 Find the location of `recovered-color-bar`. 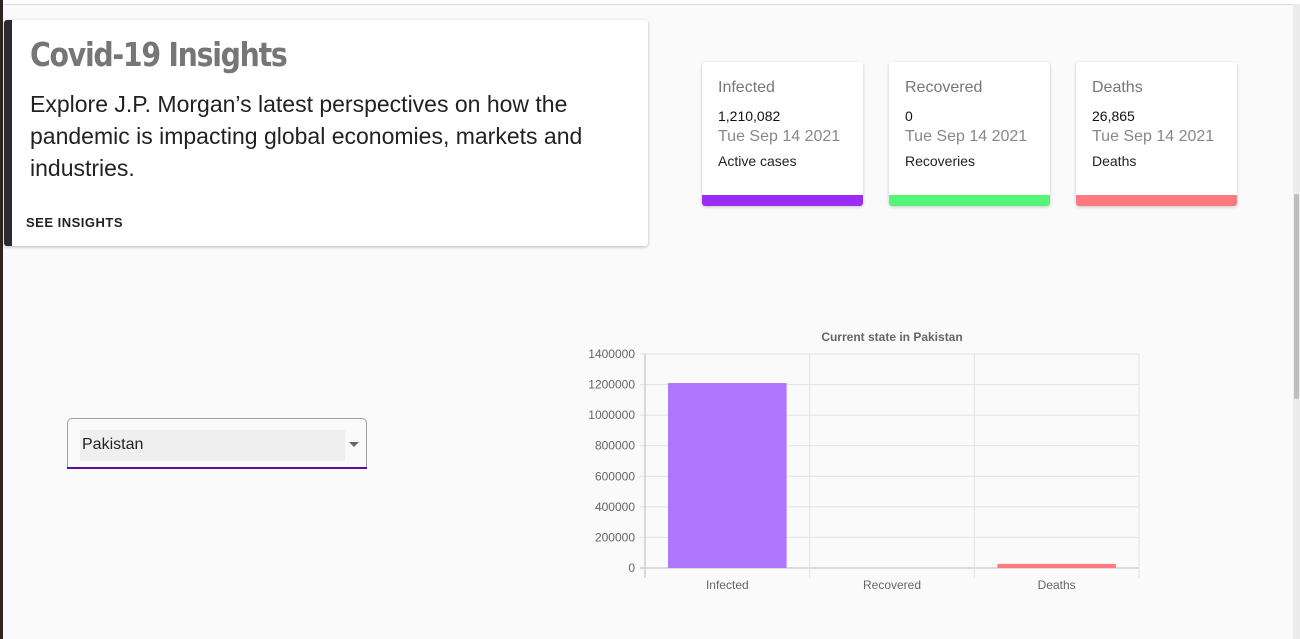

recovered-color-bar is located at coordinates (969, 200).